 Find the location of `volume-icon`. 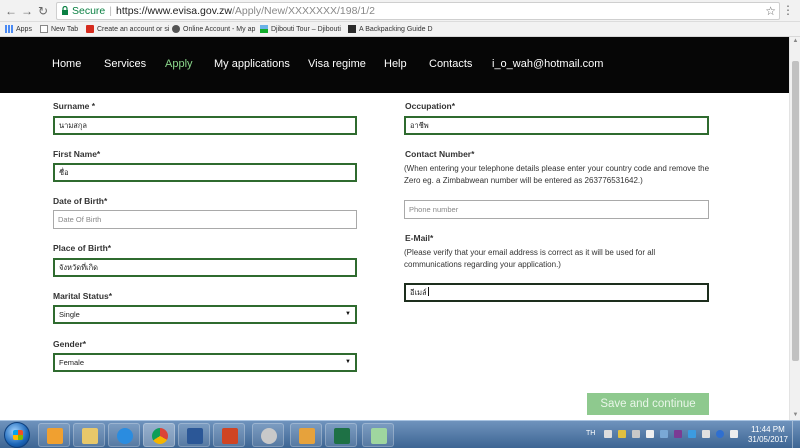

volume-icon is located at coordinates (734, 434).